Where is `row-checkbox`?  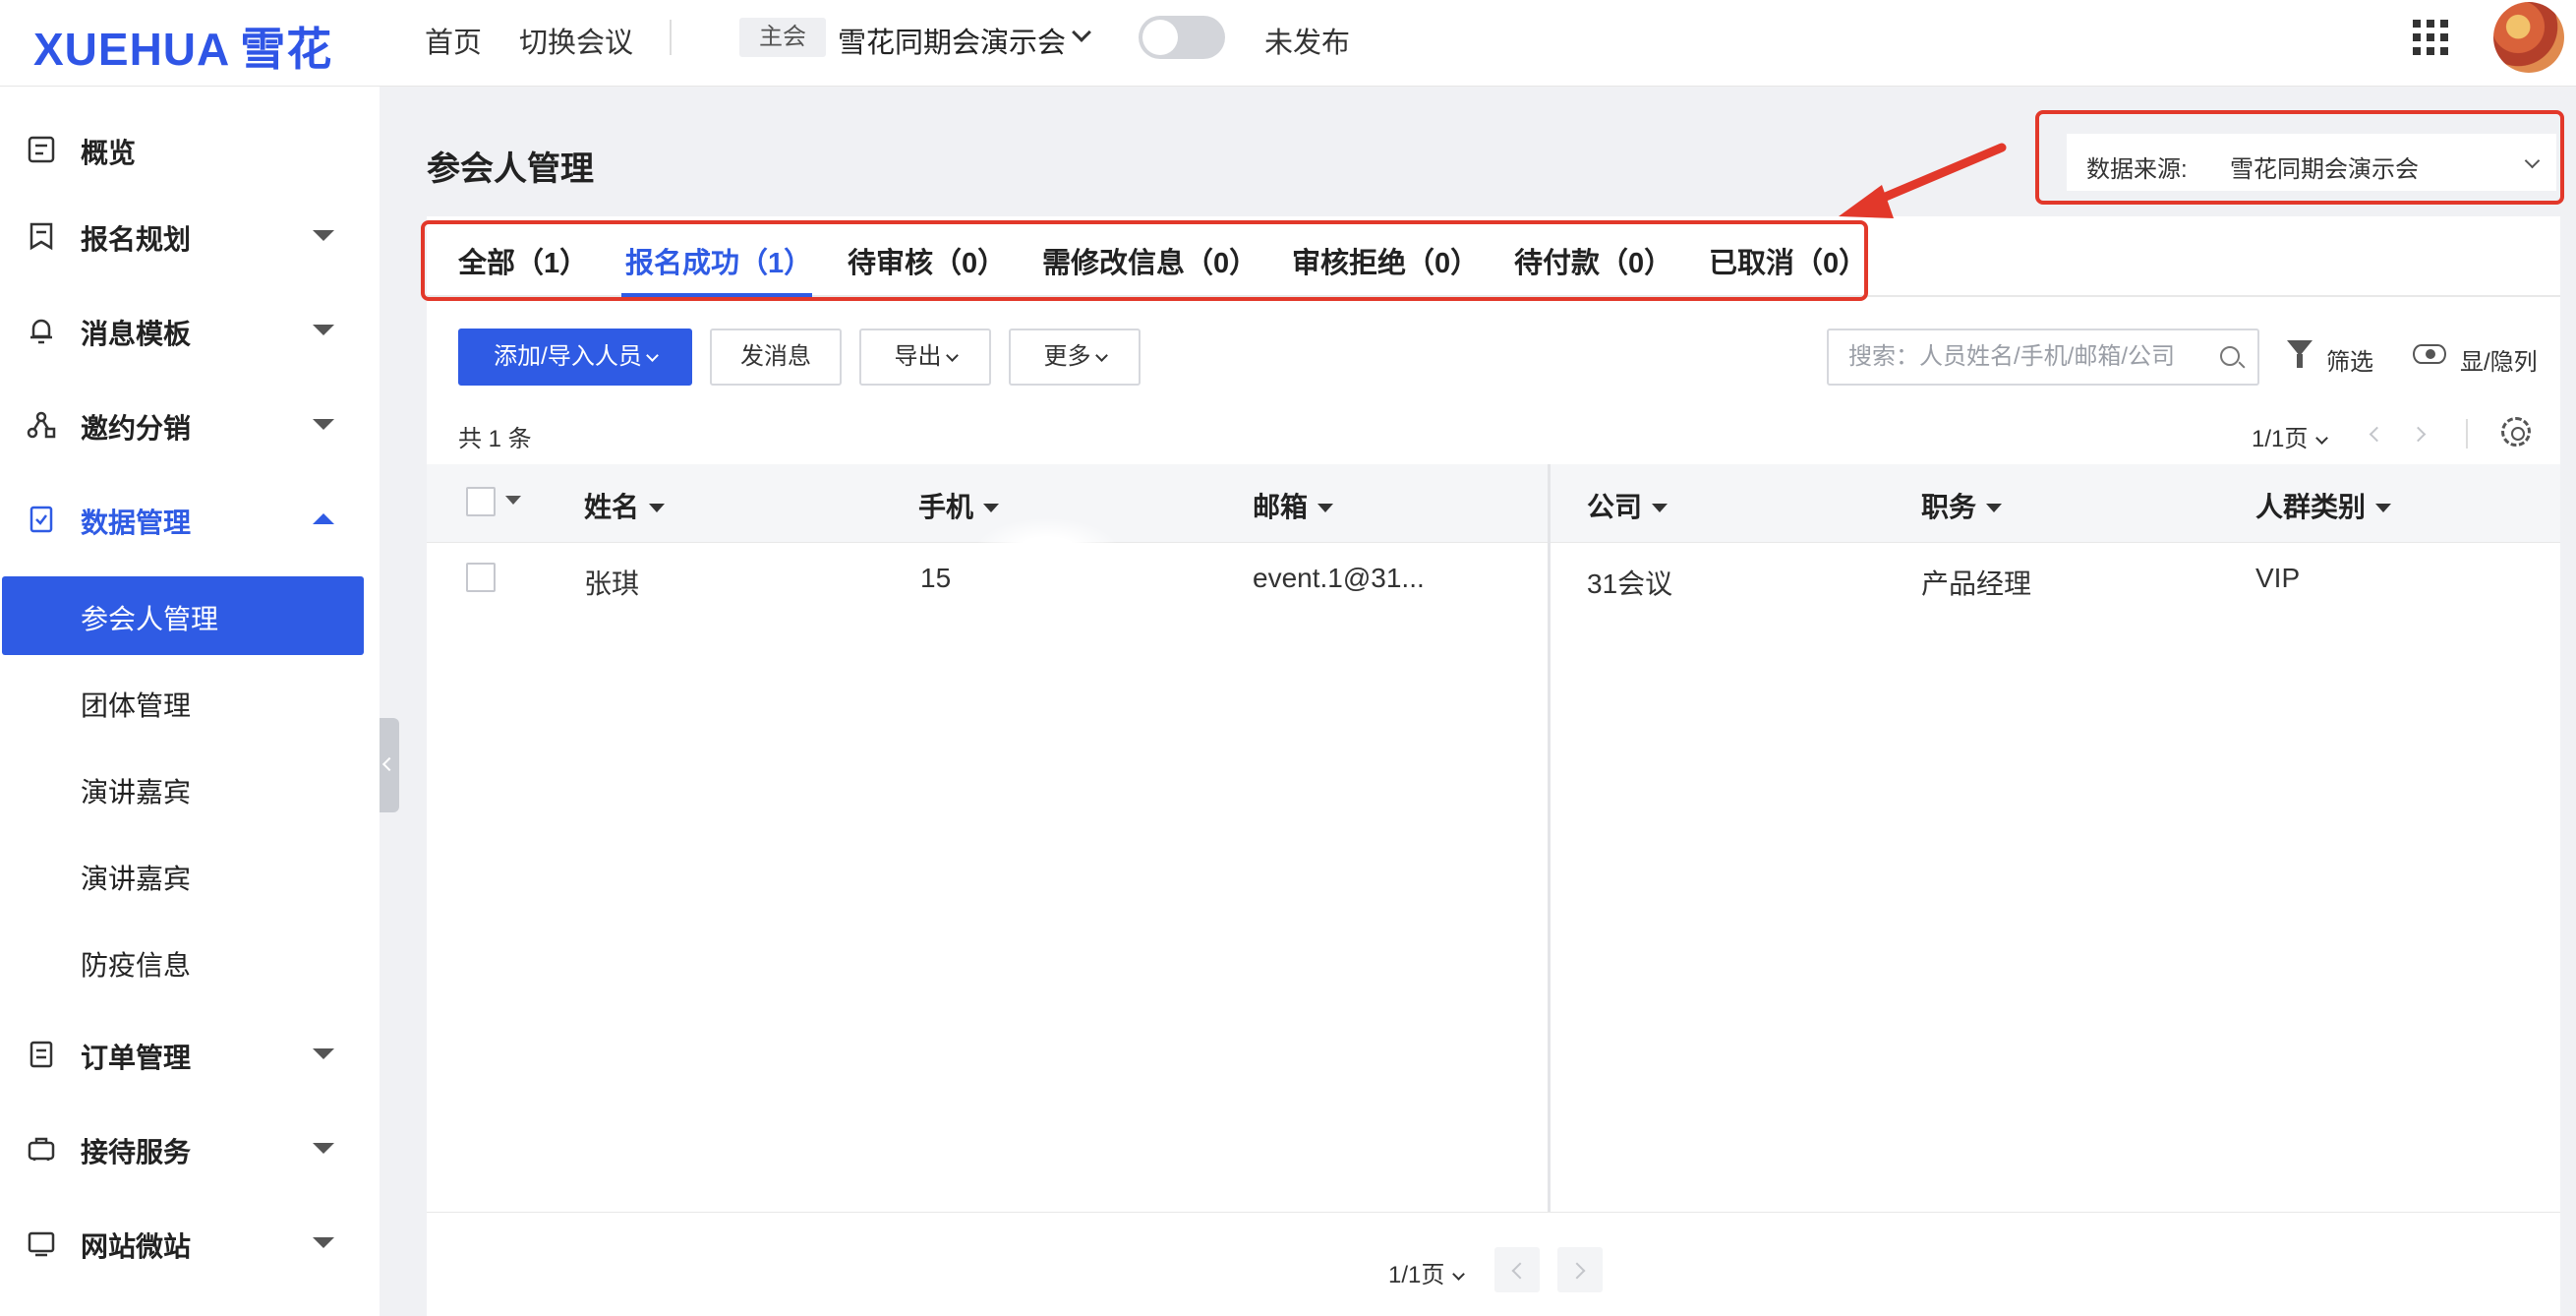
row-checkbox is located at coordinates (481, 578).